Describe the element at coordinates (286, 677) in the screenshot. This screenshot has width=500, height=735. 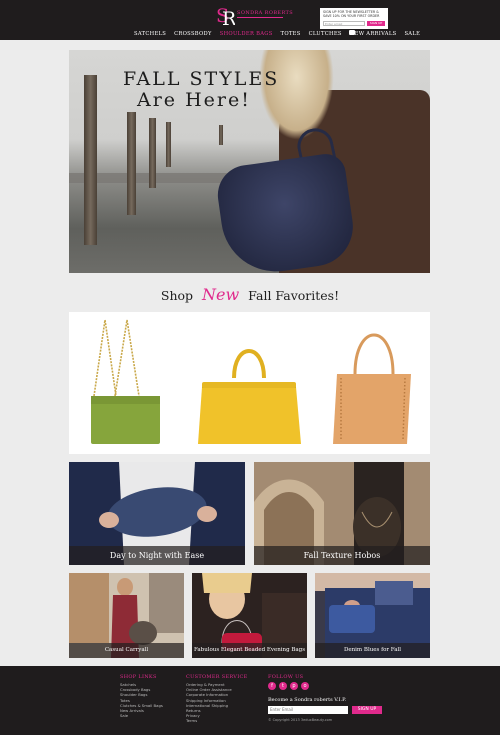
I see `footer-follow-heading: FOLLOW US` at that location.